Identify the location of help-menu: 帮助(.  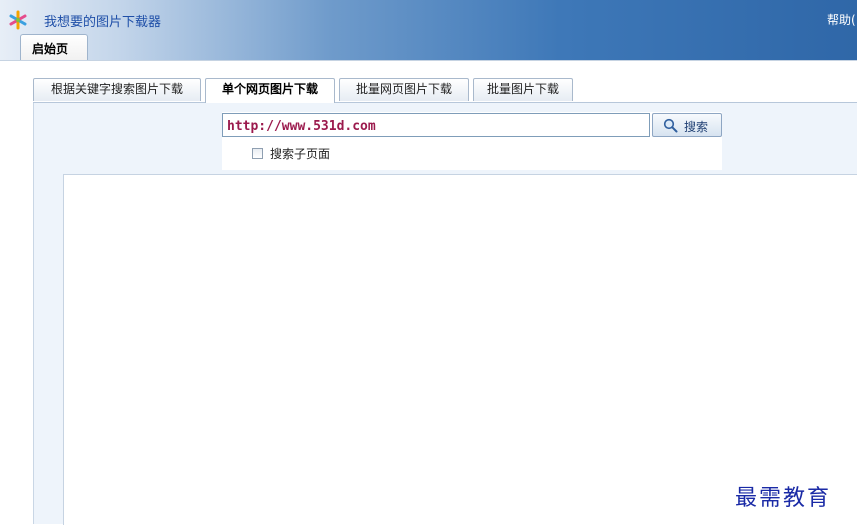
(841, 19).